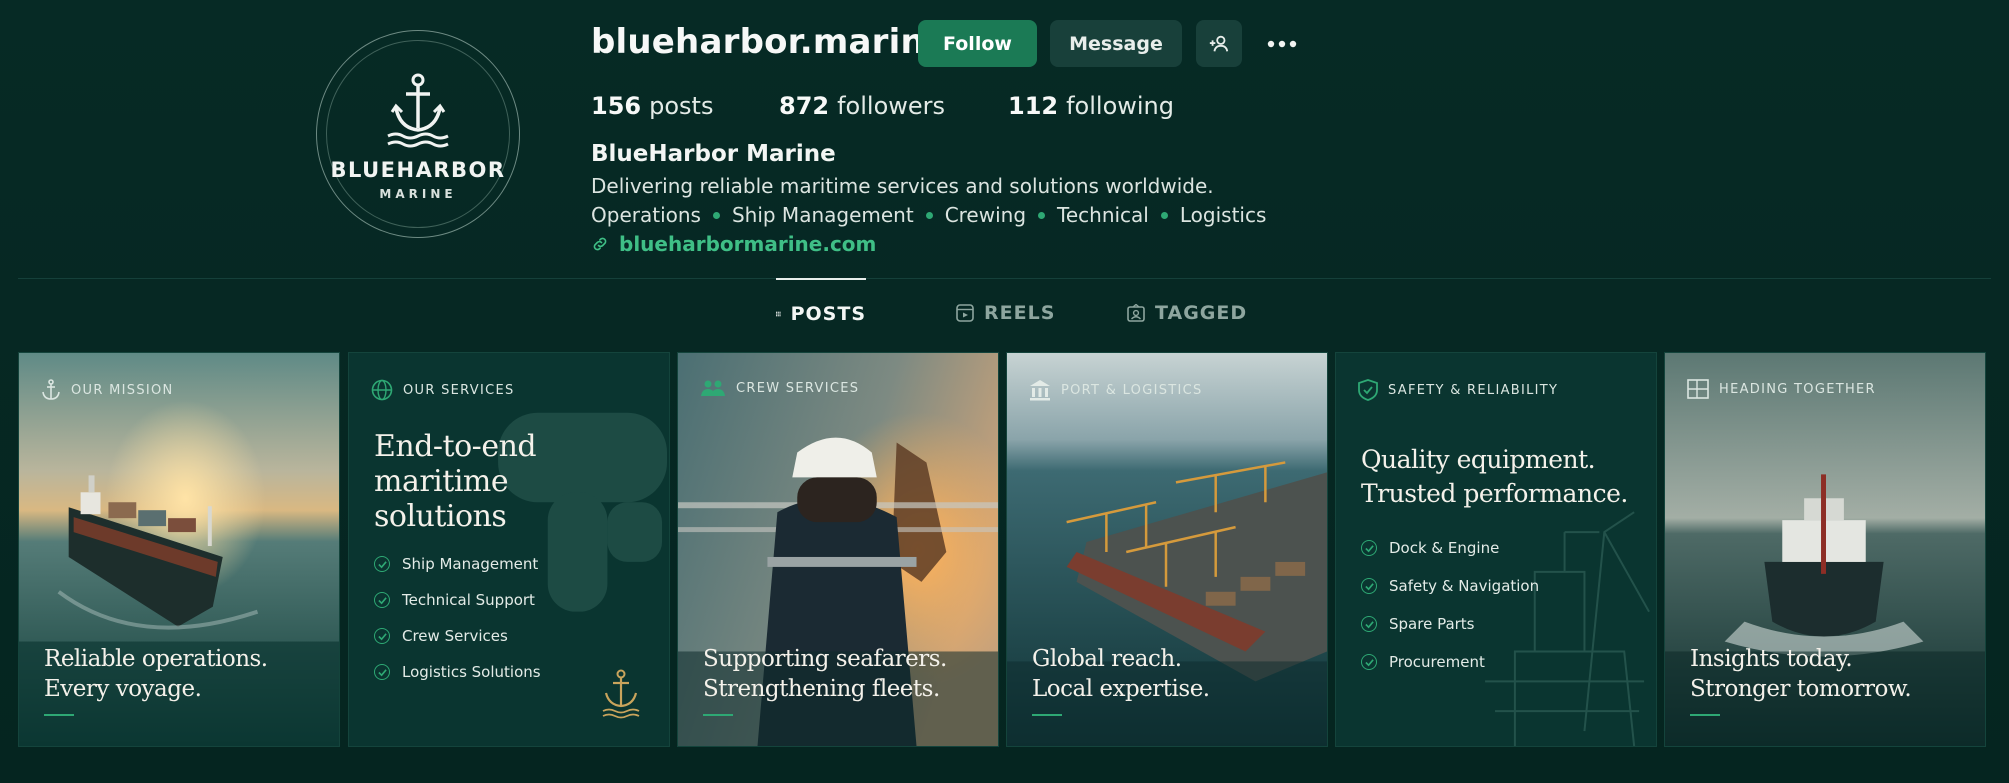 The width and height of the screenshot is (2009, 783). What do you see at coordinates (122, 390) in the screenshot?
I see `post-label-text: OUR MISSION` at bounding box center [122, 390].